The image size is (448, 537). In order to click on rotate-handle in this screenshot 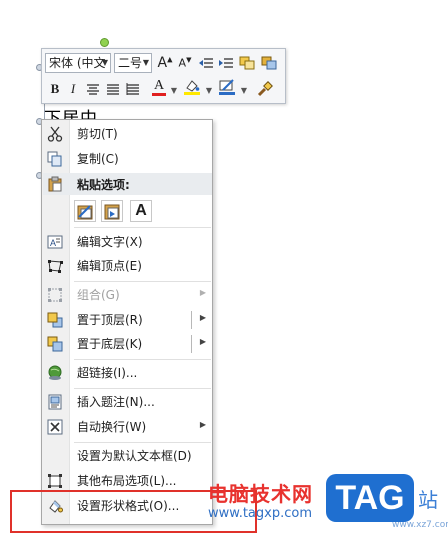, I will do `click(104, 42)`.